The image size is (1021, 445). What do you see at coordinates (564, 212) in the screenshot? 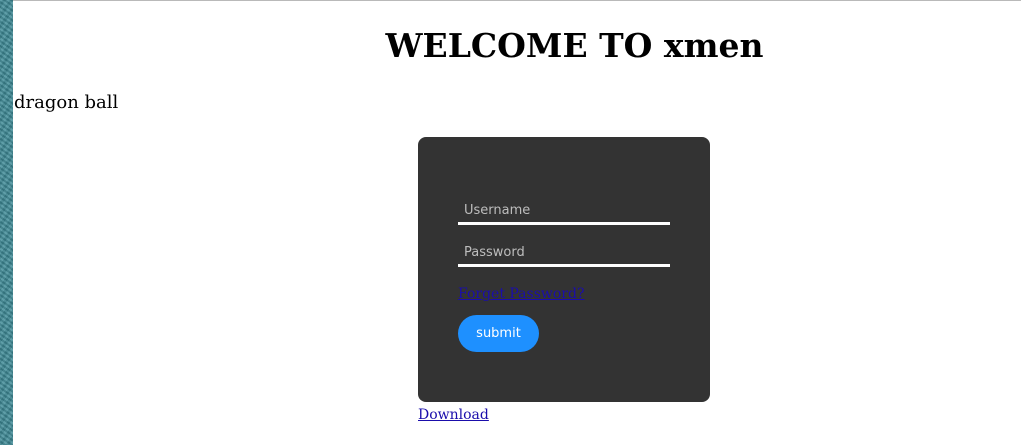
I see `username-input` at bounding box center [564, 212].